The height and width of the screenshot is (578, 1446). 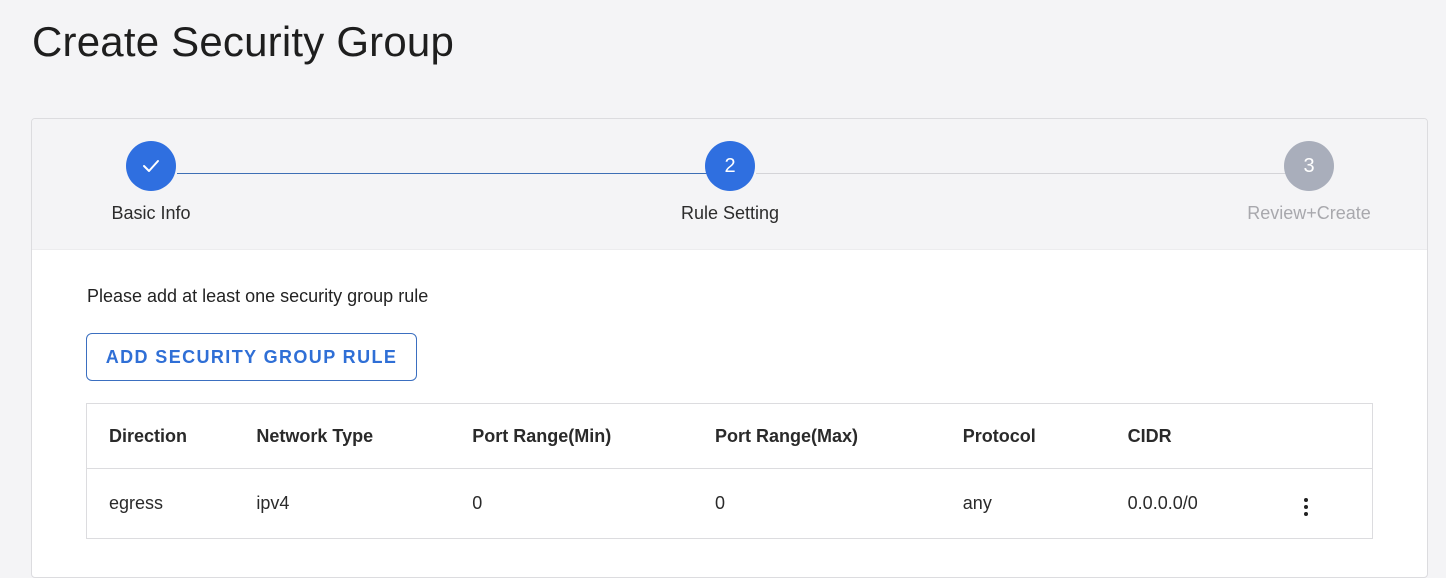 What do you see at coordinates (720, 503) in the screenshot?
I see `cell-port-range-max: 0` at bounding box center [720, 503].